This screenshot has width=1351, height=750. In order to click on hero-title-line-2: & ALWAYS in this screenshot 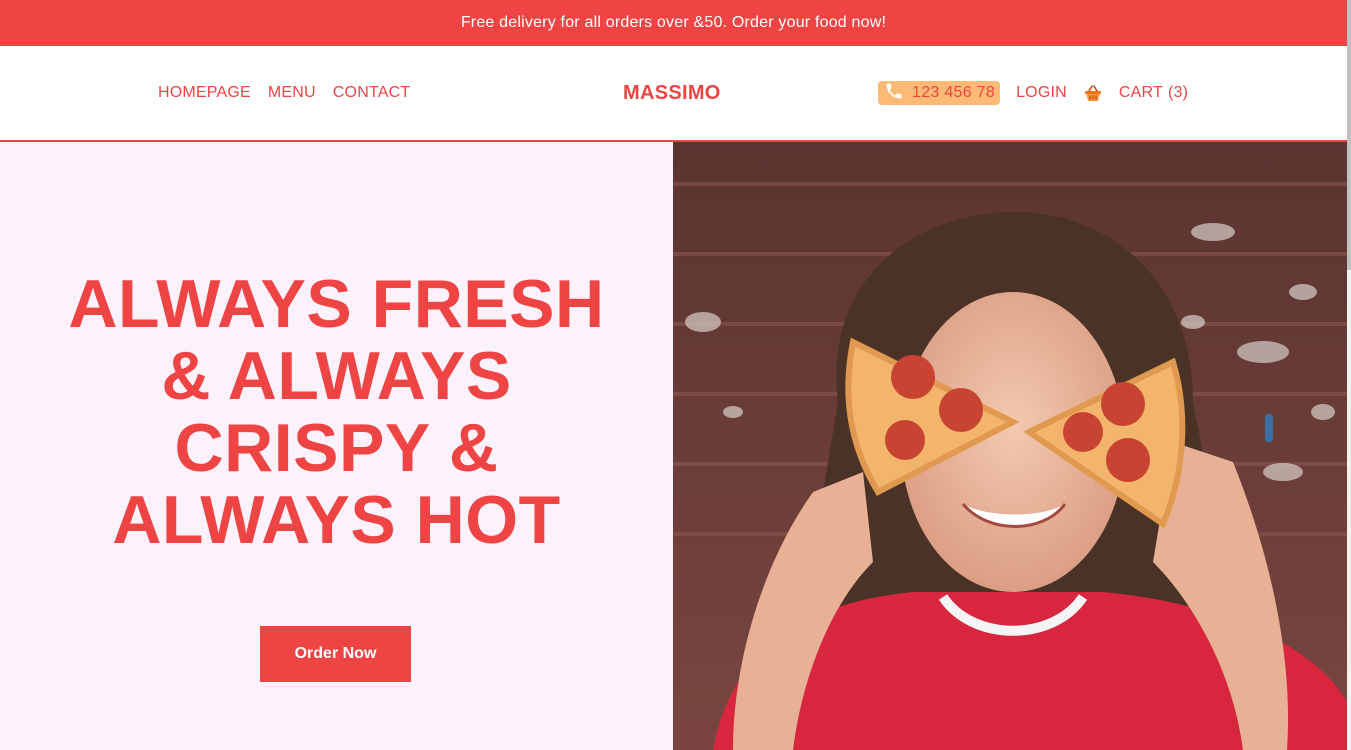, I will do `click(336, 376)`.